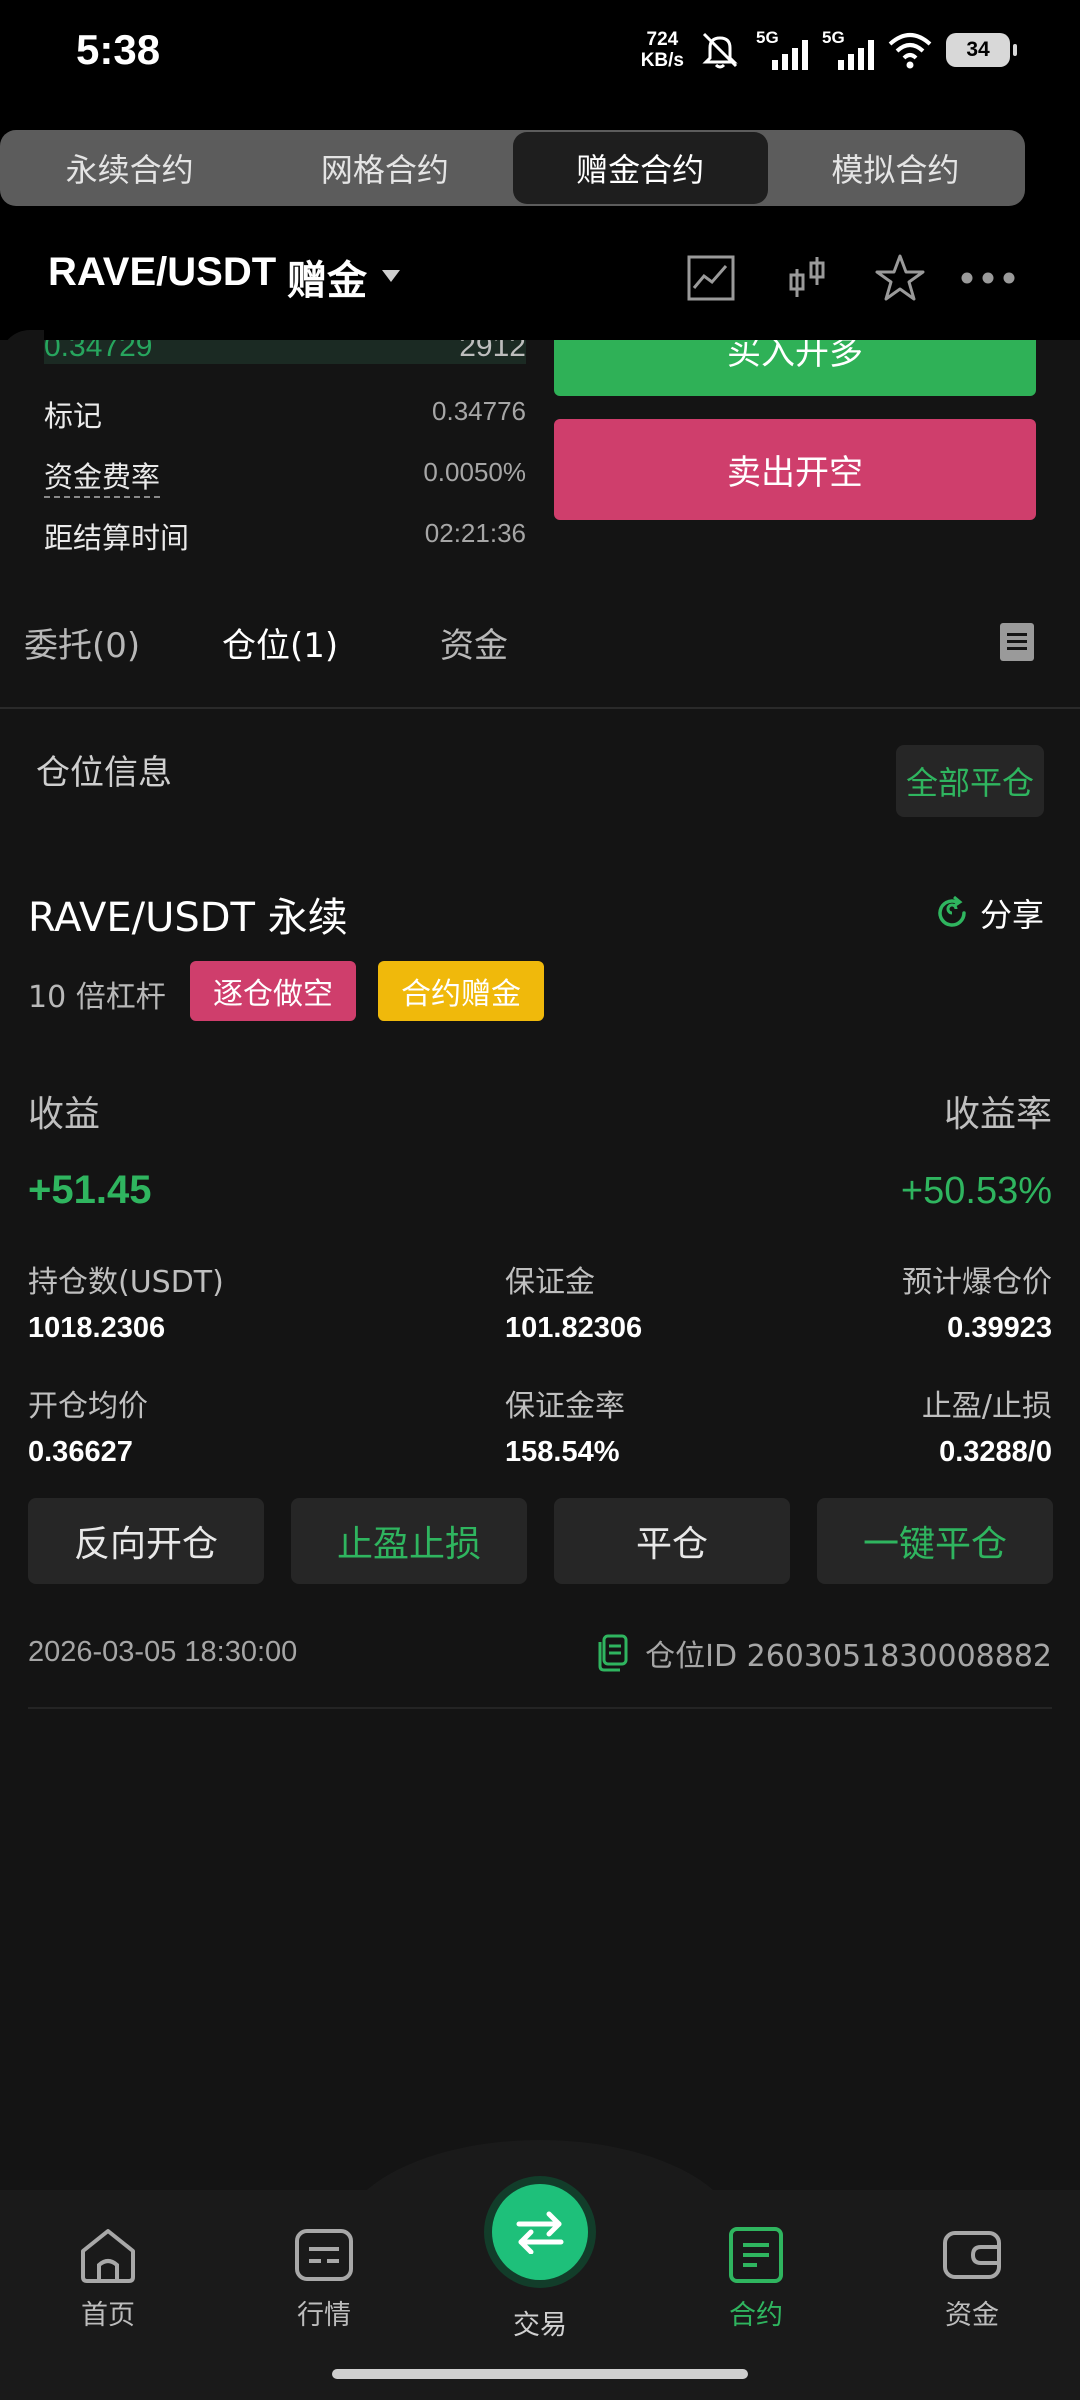 Image resolution: width=1080 pixels, height=2400 pixels. I want to click on signal-5g-1: 5G, so click(782, 50).